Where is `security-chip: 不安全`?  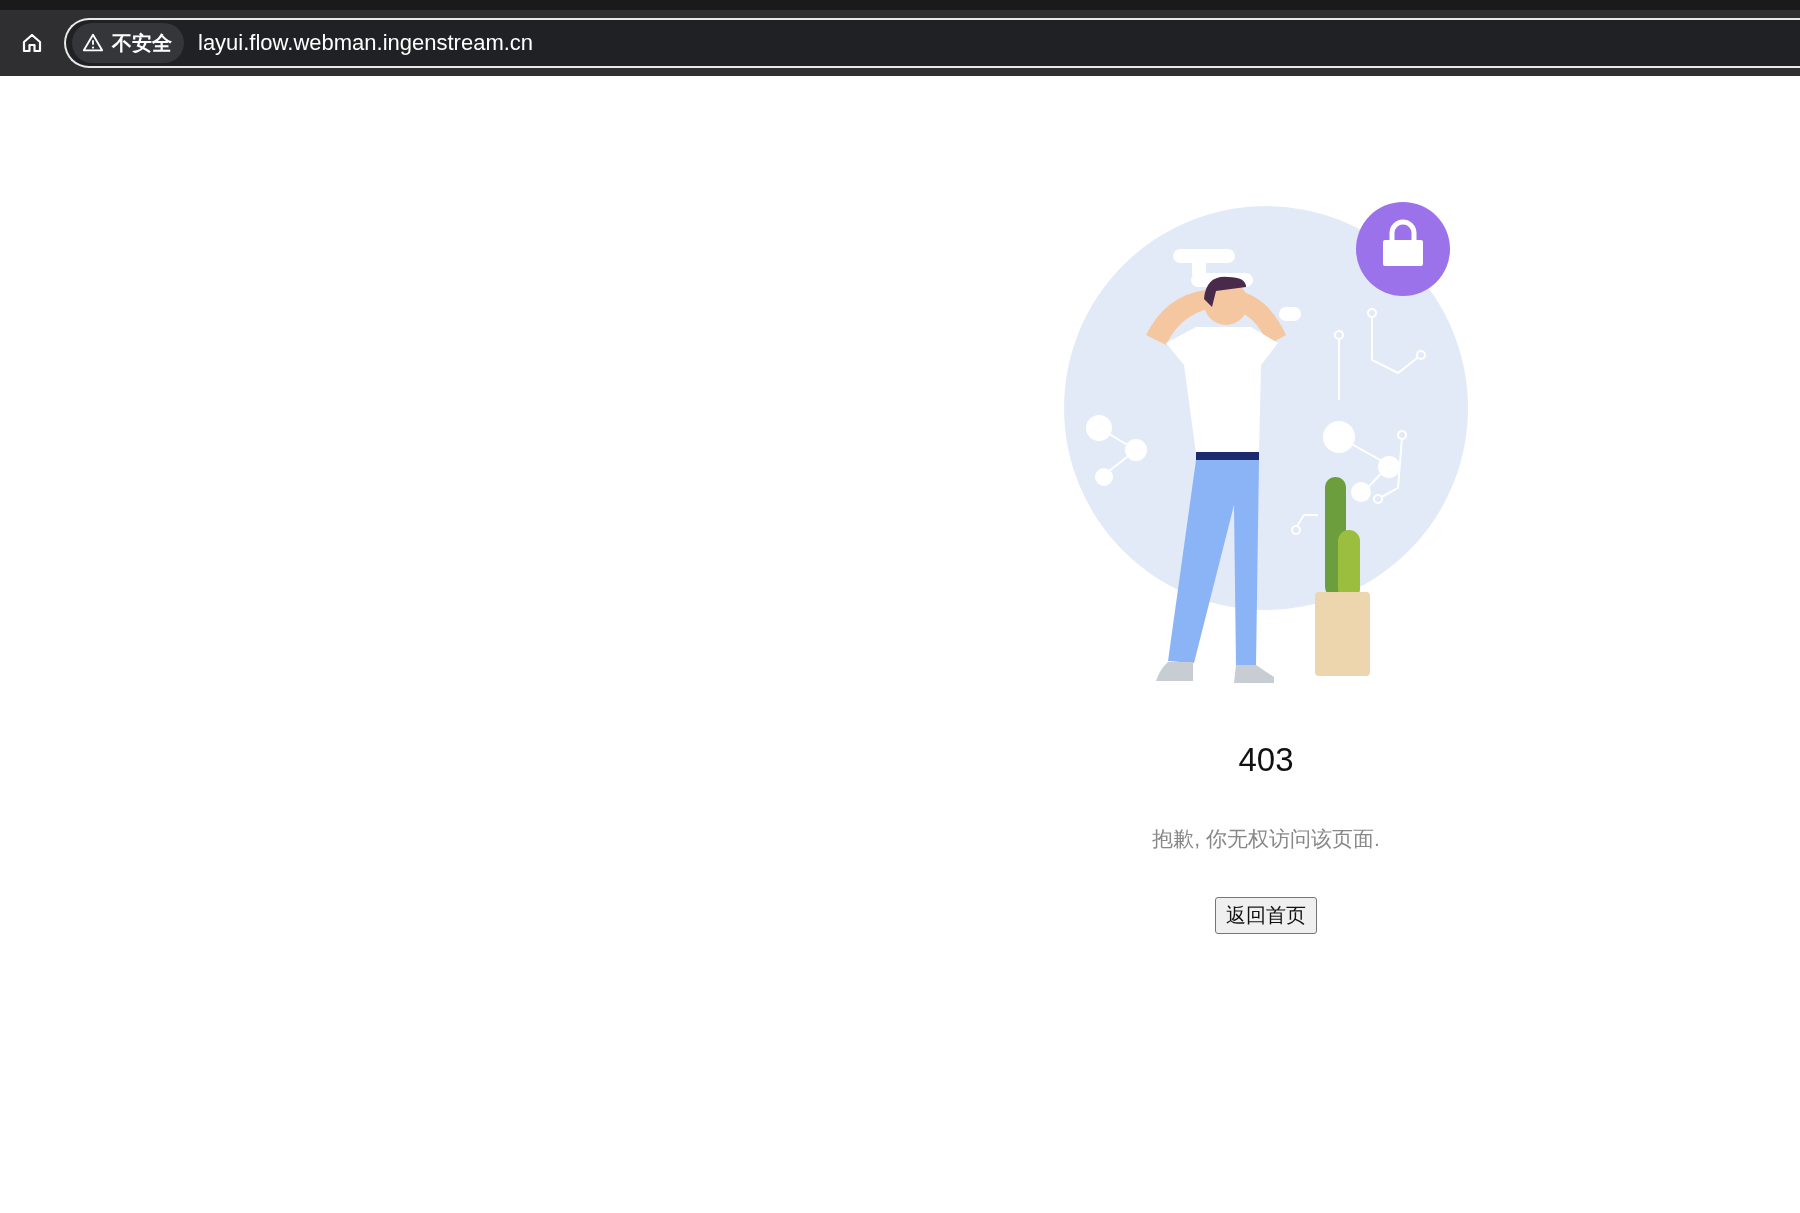
security-chip: 不安全 is located at coordinates (128, 43).